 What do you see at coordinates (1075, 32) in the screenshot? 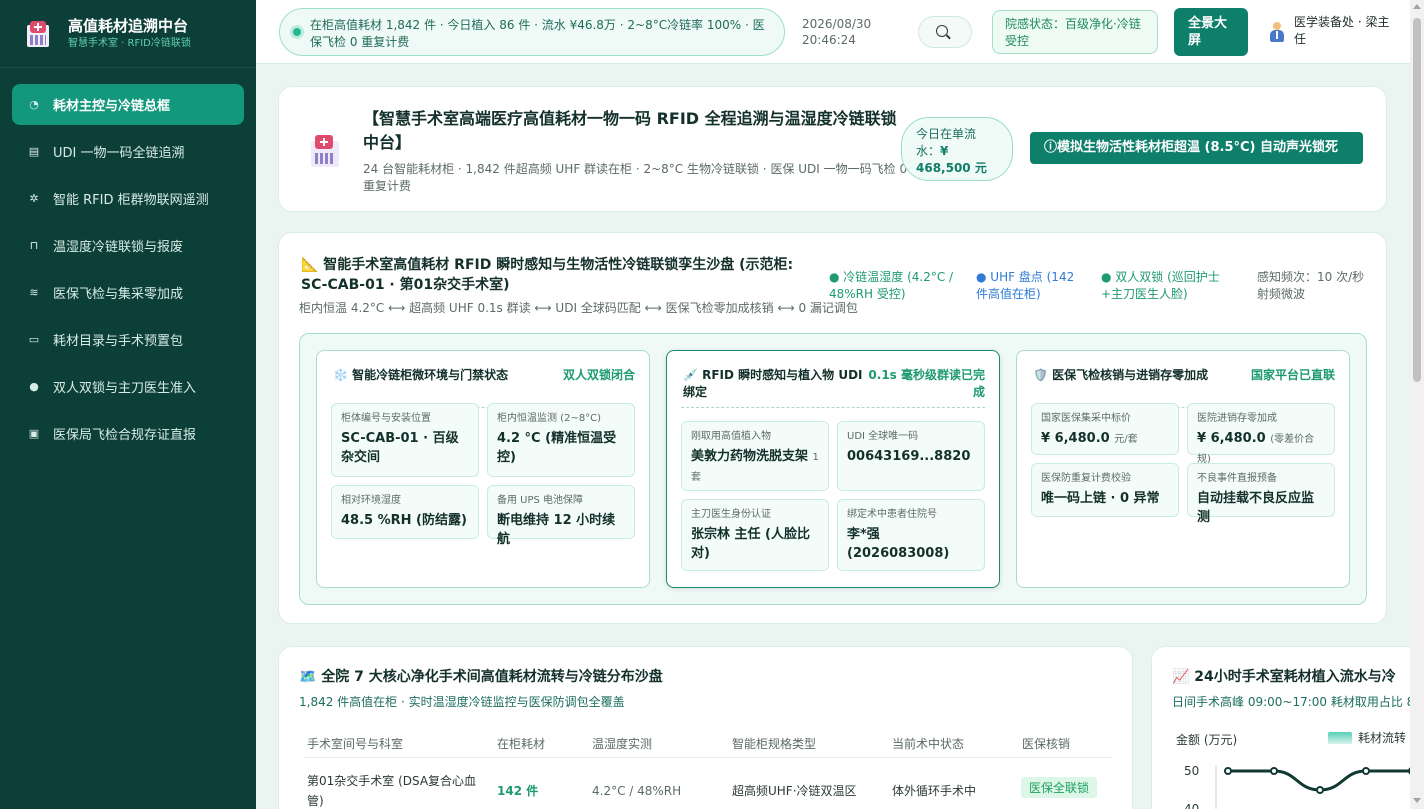
I see `infection-status-badge: 院感状态：百级净化·冷链受控` at bounding box center [1075, 32].